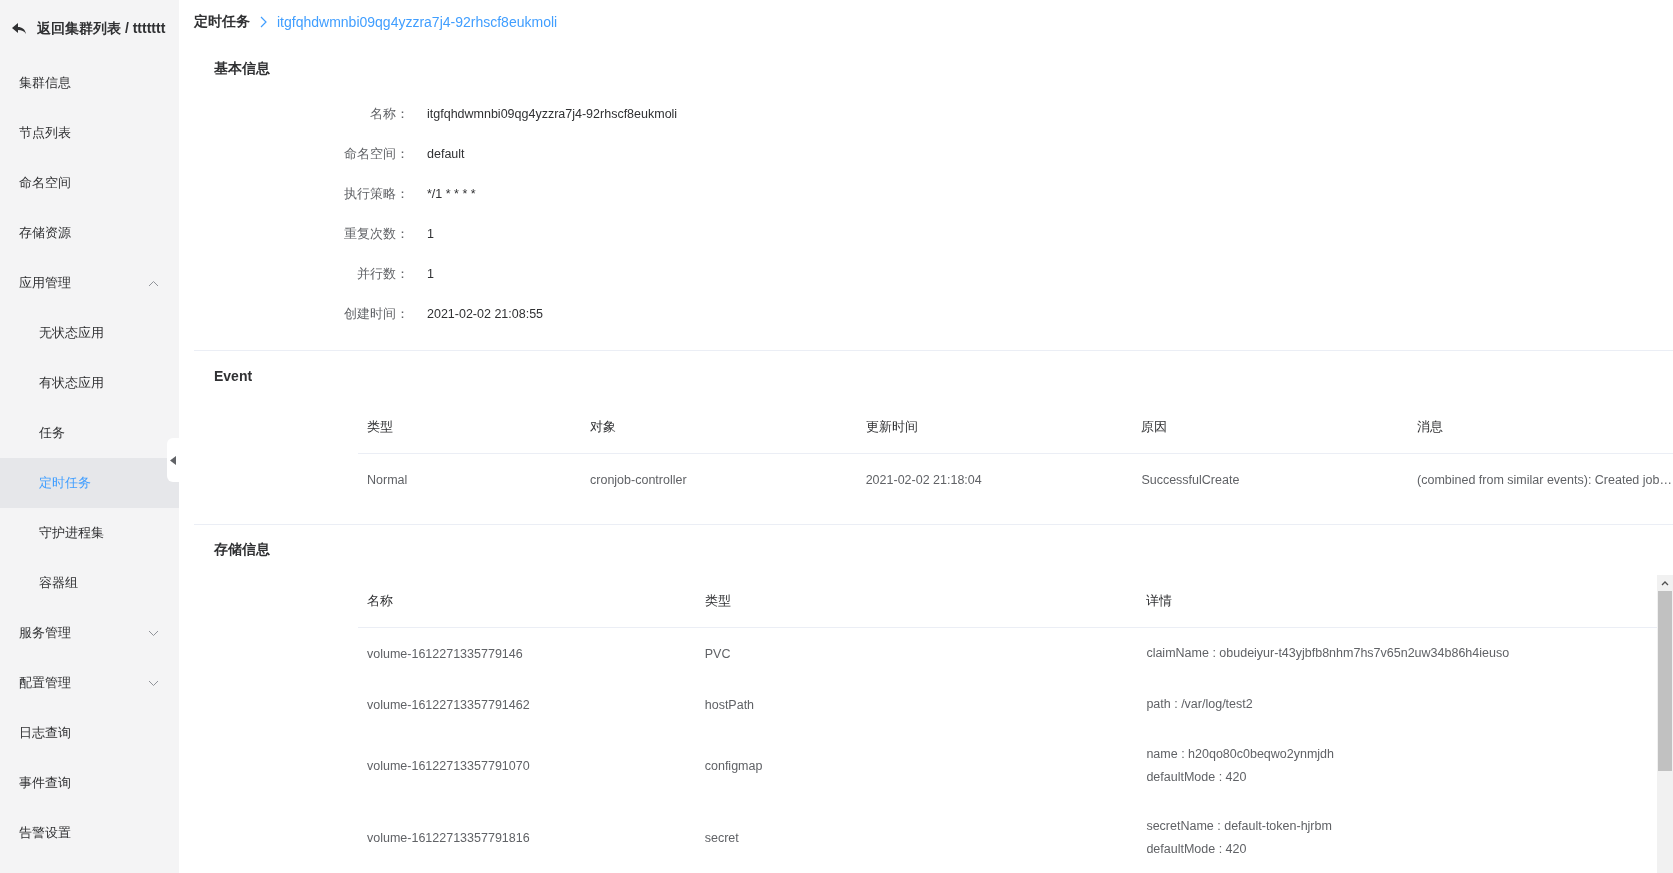  I want to click on detail-line: secretName : default-token-hjrbm, so click(1239, 826).